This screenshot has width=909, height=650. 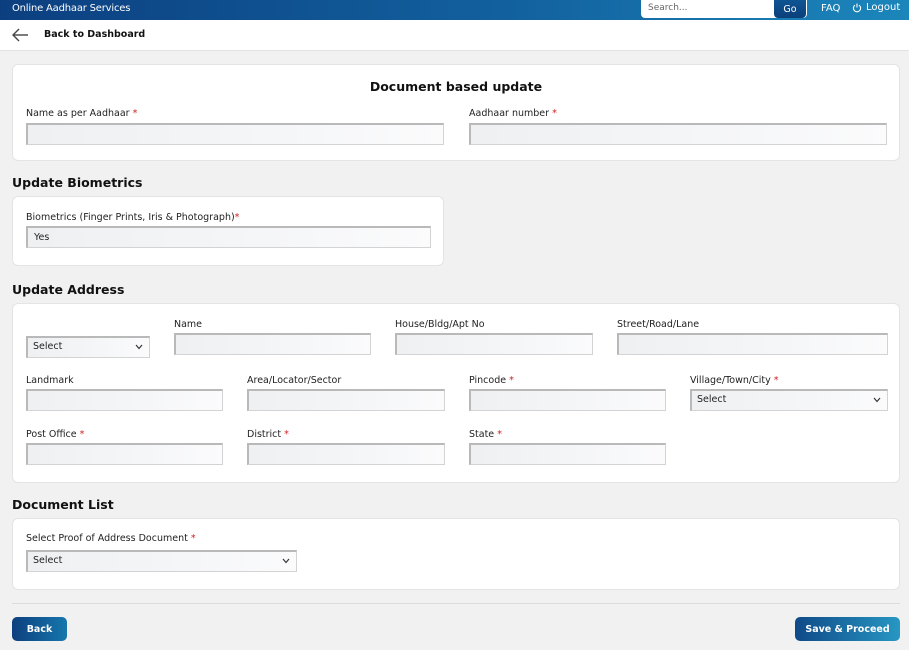 I want to click on search-go-button: Go, so click(x=790, y=9).